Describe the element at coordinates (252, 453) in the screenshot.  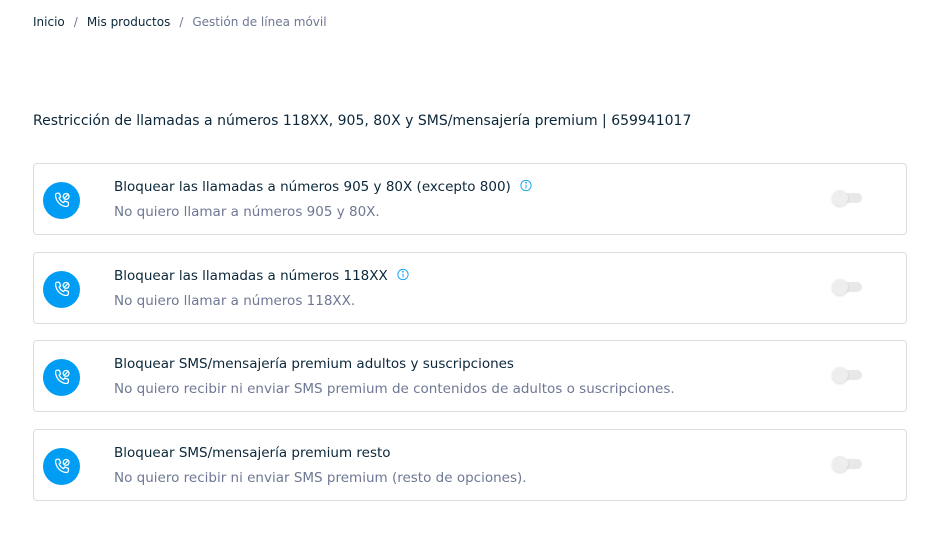
I see `restriction-title: Bloquear SMS/mensajería premium resto` at that location.